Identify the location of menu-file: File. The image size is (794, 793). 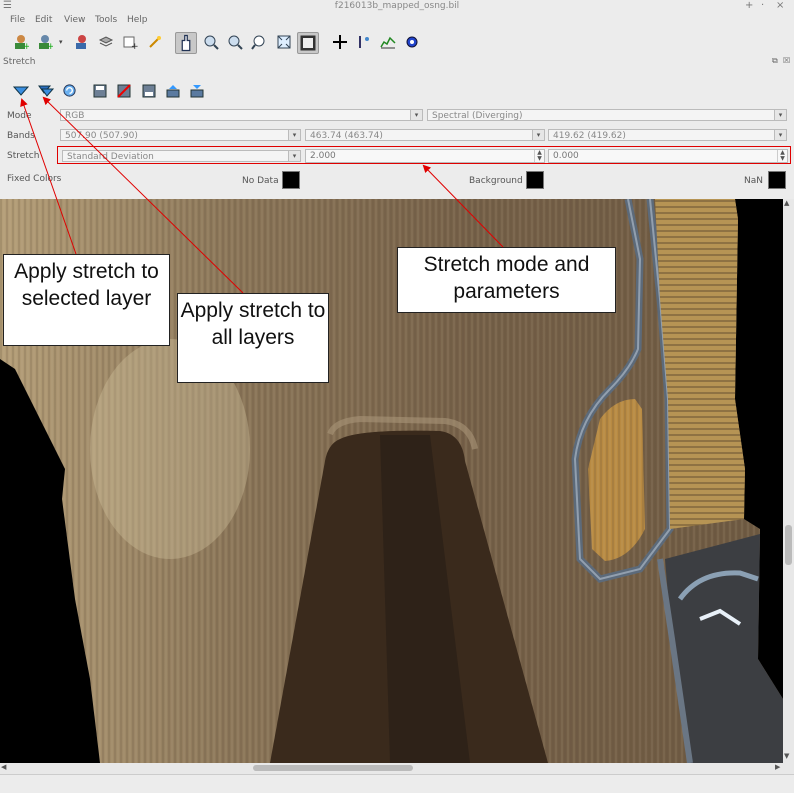
(17, 20).